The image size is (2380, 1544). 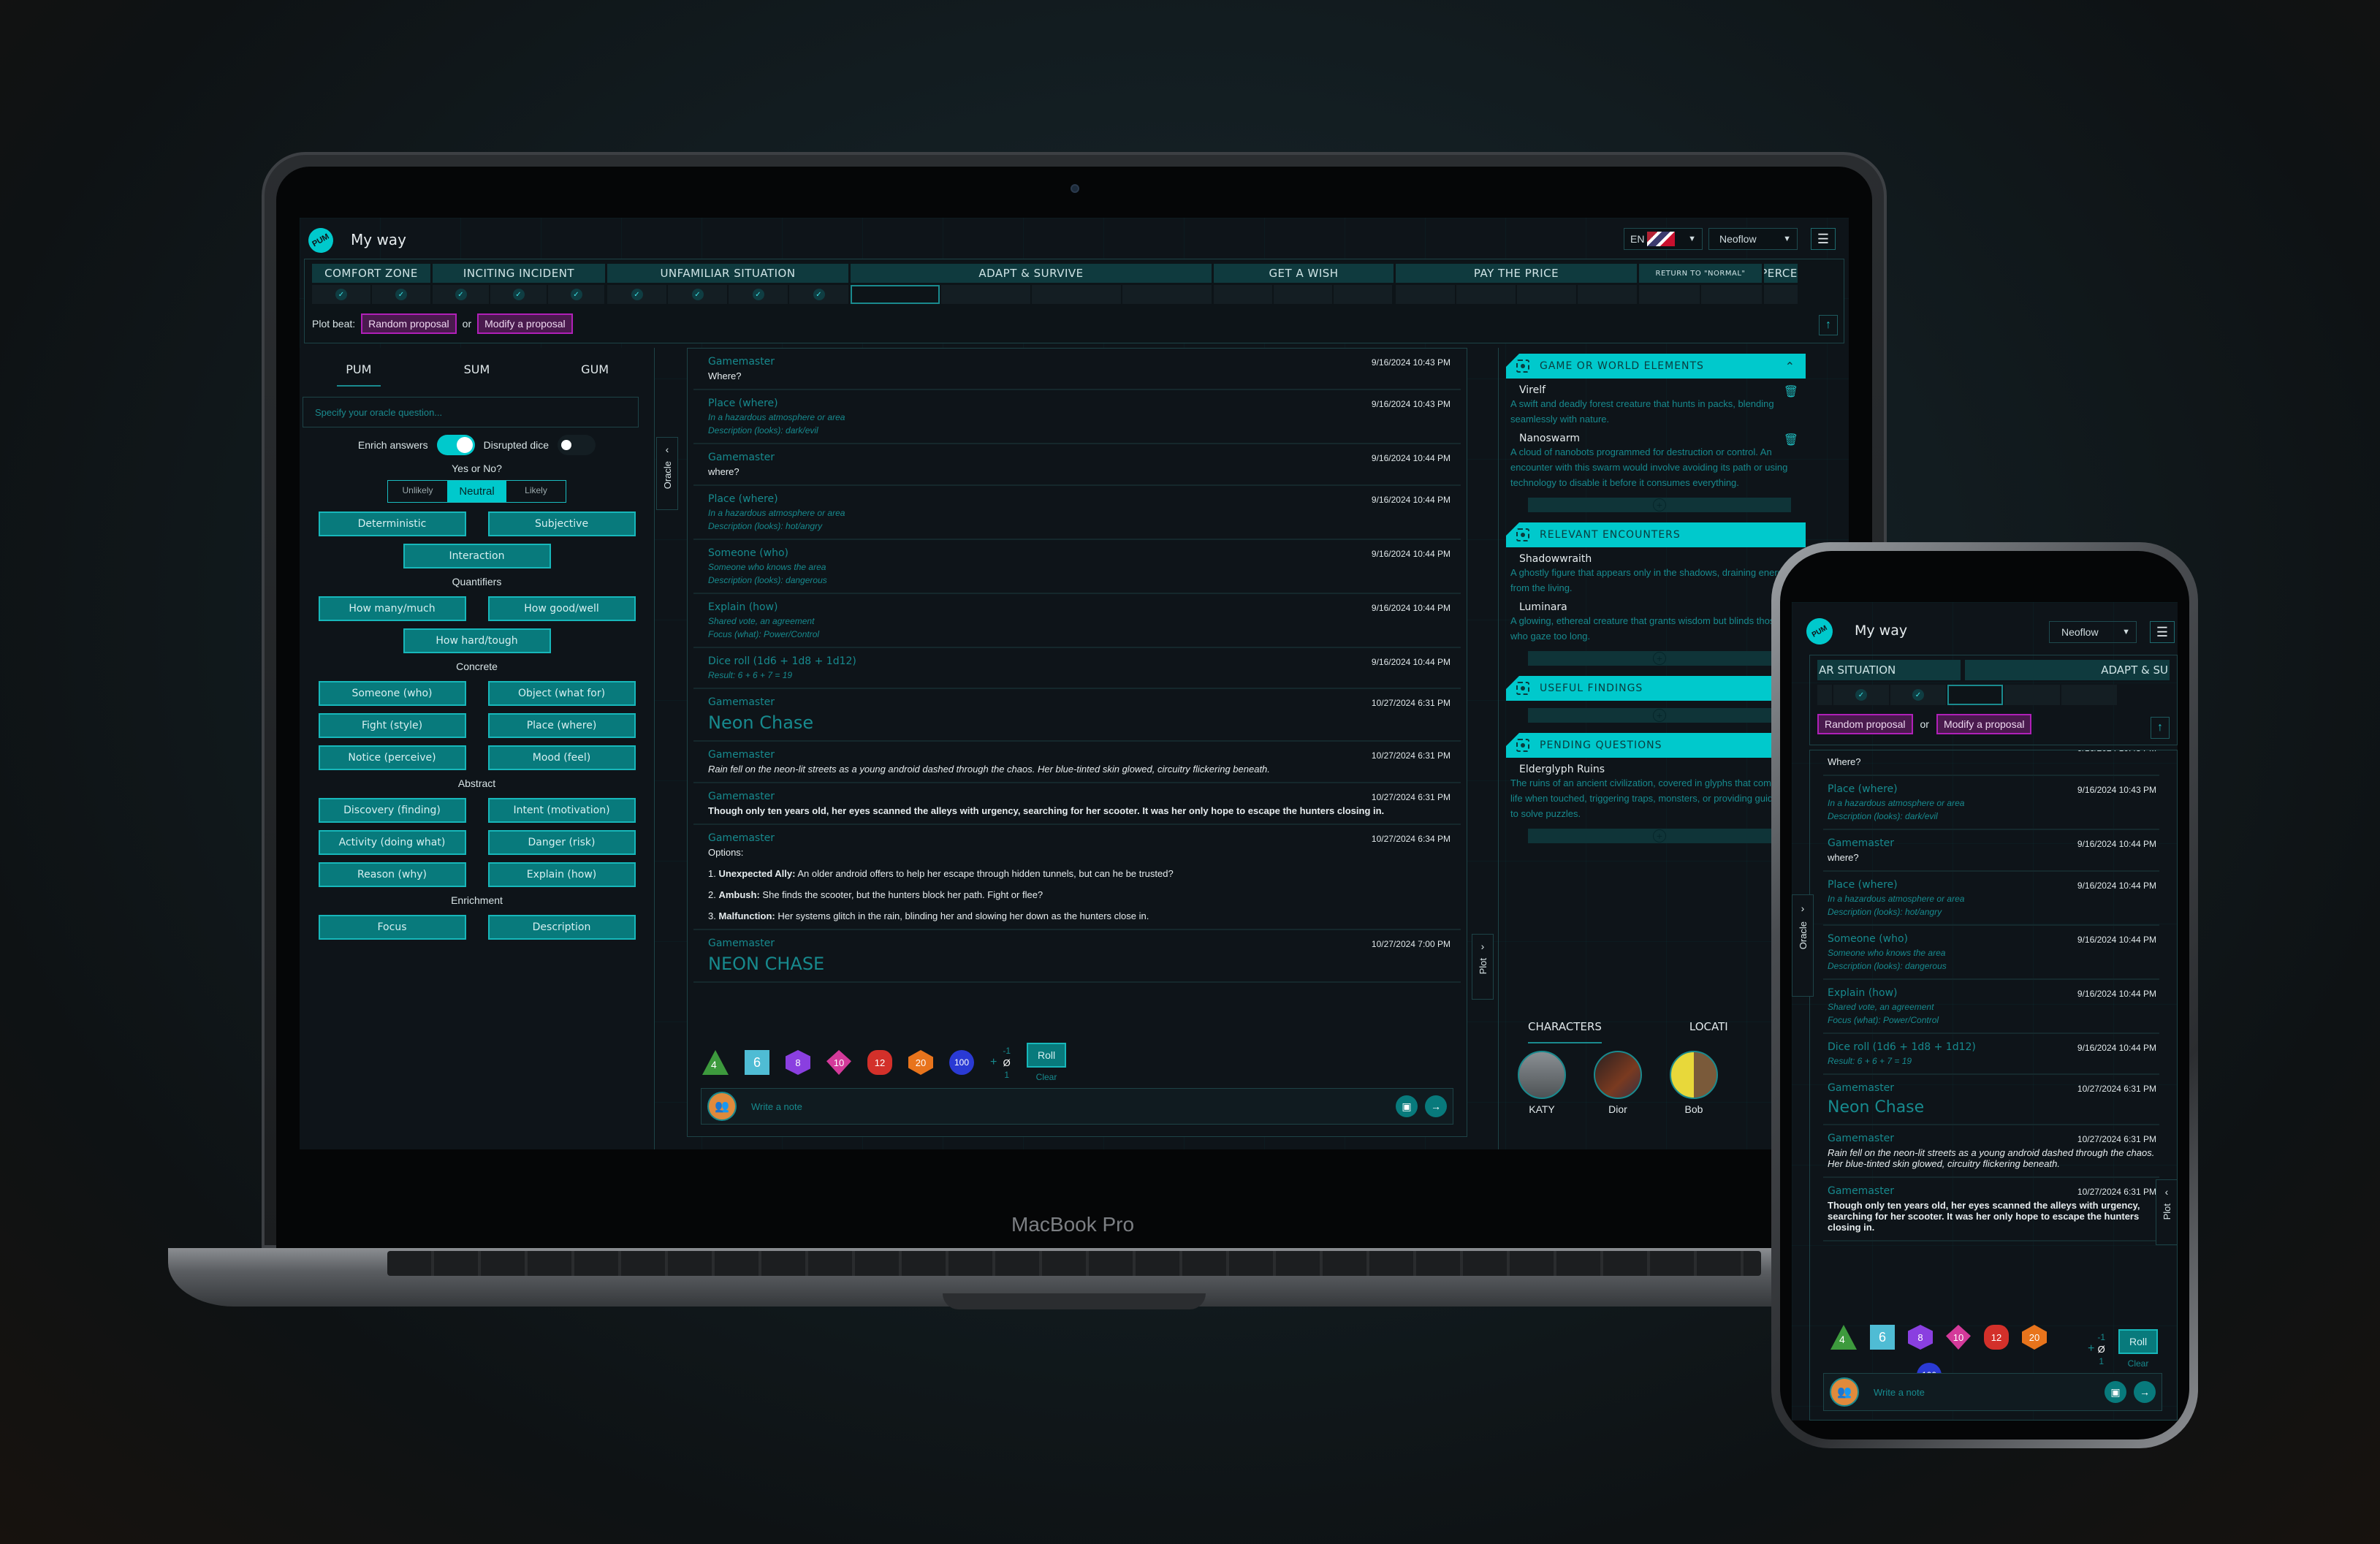 What do you see at coordinates (667, 473) in the screenshot?
I see `oracle-side-tab: ‹ Oracle` at bounding box center [667, 473].